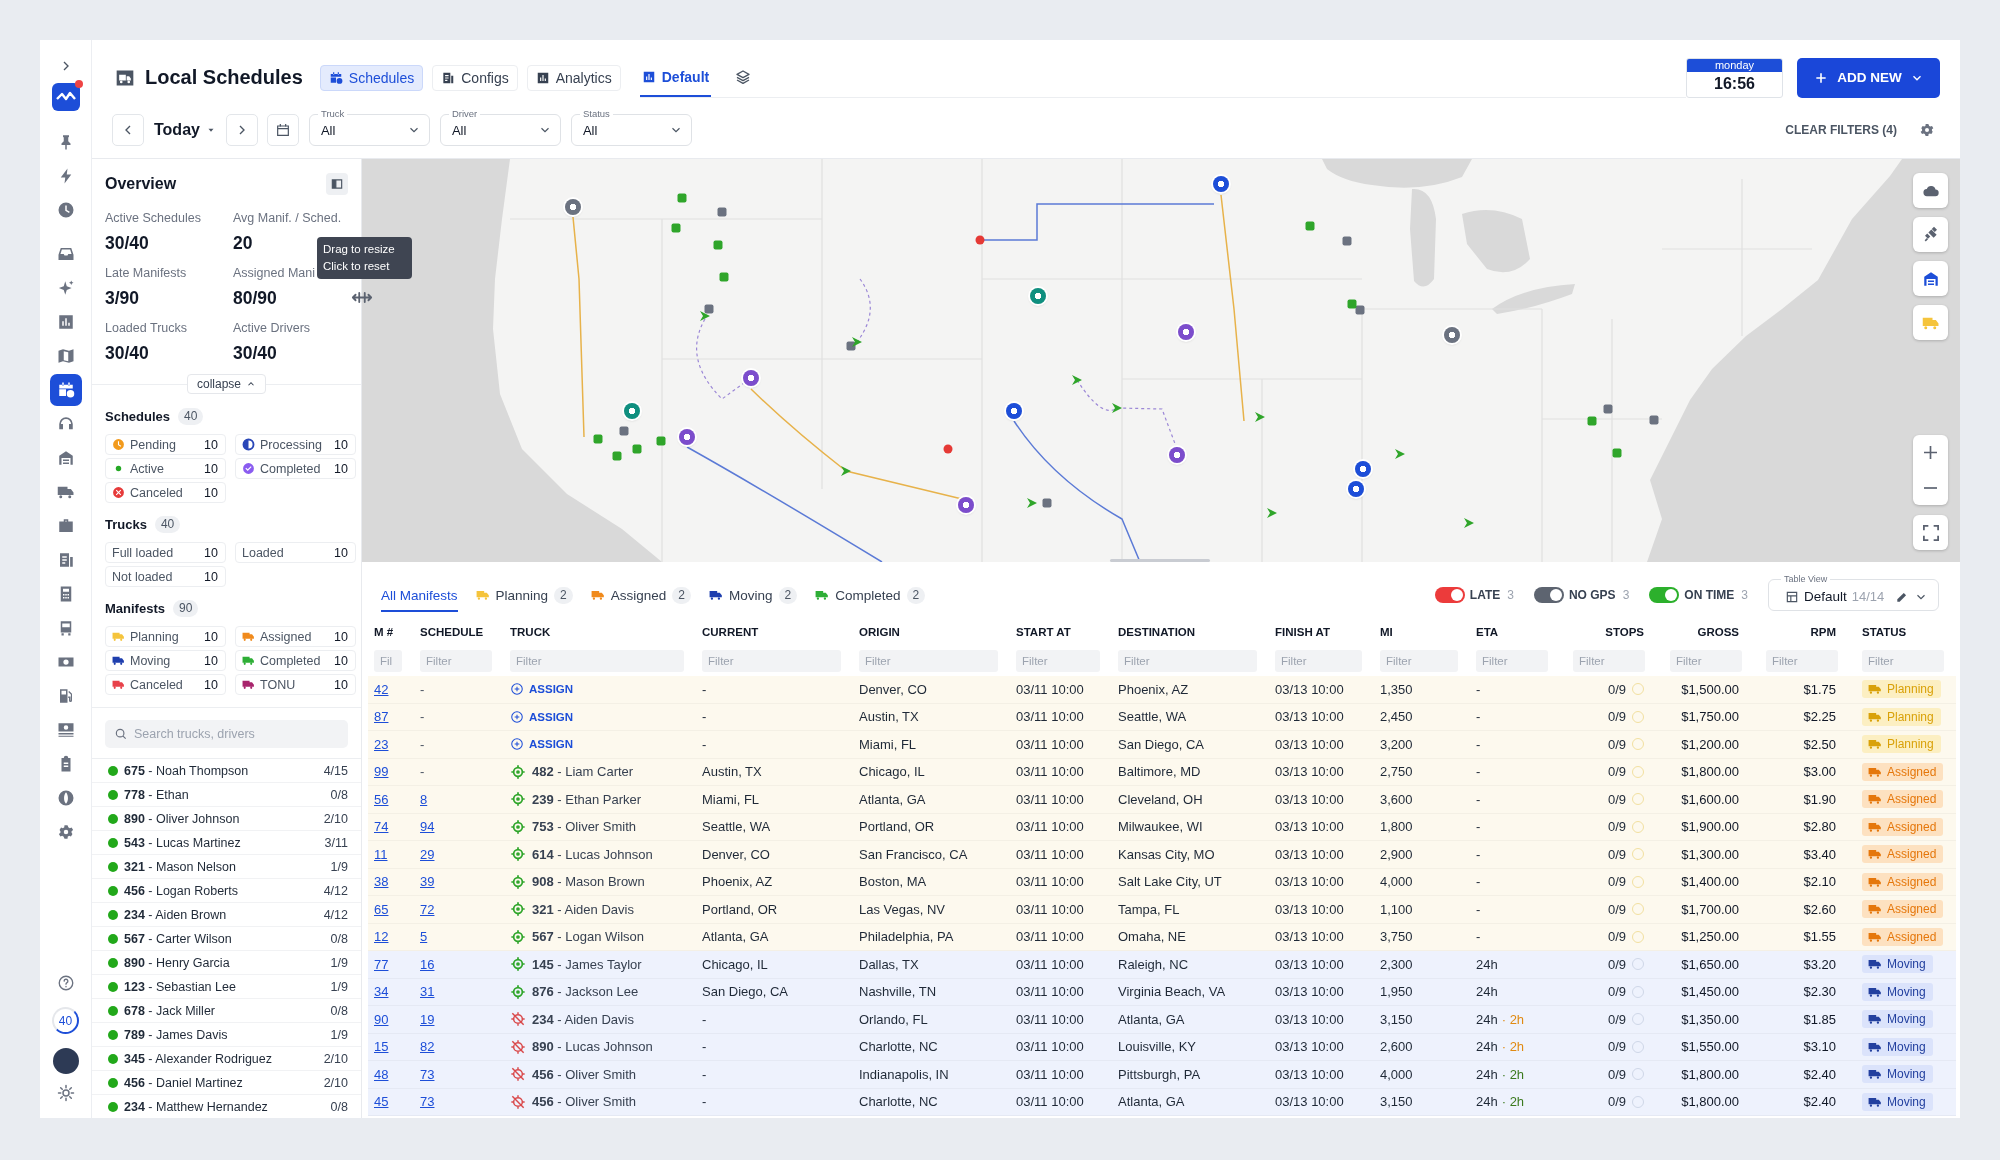  Describe the element at coordinates (931, 632) in the screenshot. I see `column-header: ORIGIN` at that location.